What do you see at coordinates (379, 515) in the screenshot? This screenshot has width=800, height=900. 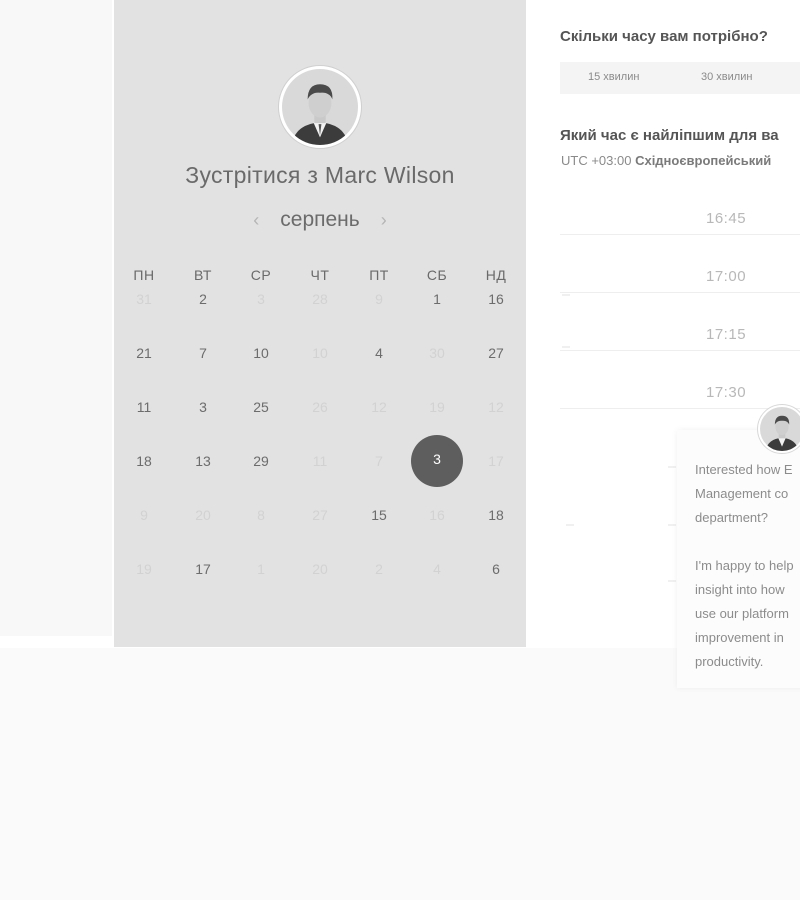 I see `day-cell: 15` at bounding box center [379, 515].